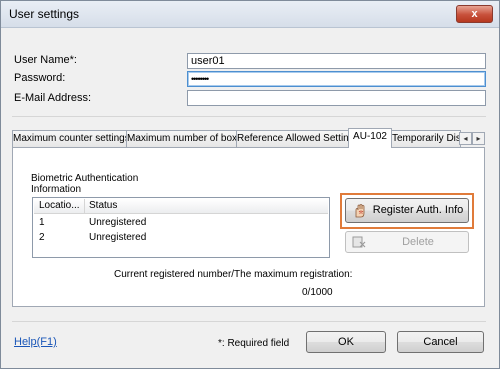 The width and height of the screenshot is (500, 369). I want to click on tab-scroll-left-button: ◂, so click(465, 138).